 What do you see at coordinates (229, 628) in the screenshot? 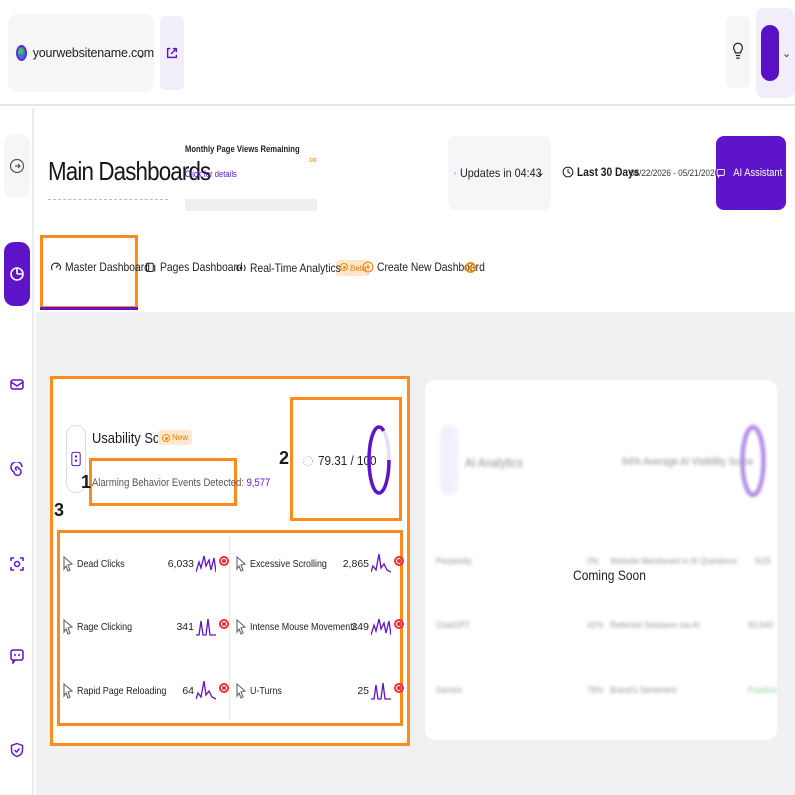
I see `metrics-divider` at bounding box center [229, 628].